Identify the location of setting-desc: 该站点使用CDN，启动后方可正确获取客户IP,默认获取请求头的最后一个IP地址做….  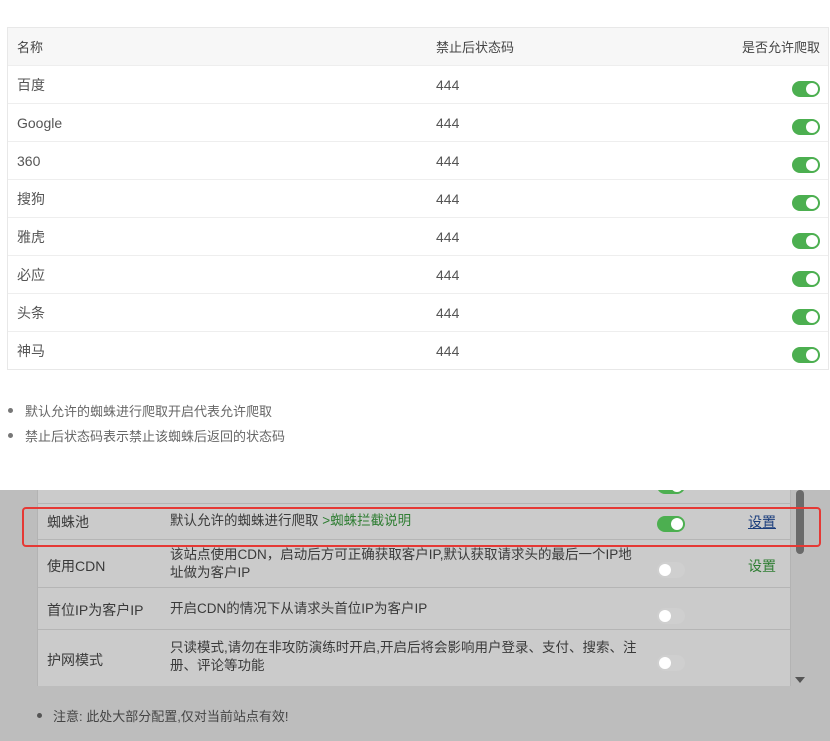
(401, 563).